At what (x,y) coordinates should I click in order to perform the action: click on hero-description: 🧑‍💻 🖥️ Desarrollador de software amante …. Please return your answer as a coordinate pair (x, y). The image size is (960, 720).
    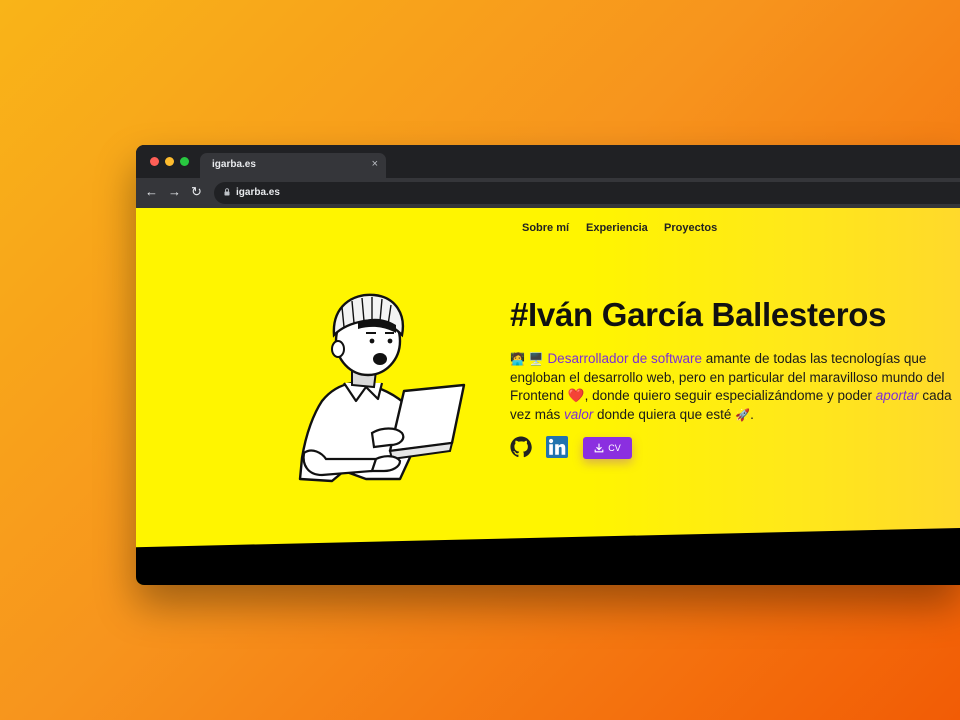
    Looking at the image, I should click on (735, 387).